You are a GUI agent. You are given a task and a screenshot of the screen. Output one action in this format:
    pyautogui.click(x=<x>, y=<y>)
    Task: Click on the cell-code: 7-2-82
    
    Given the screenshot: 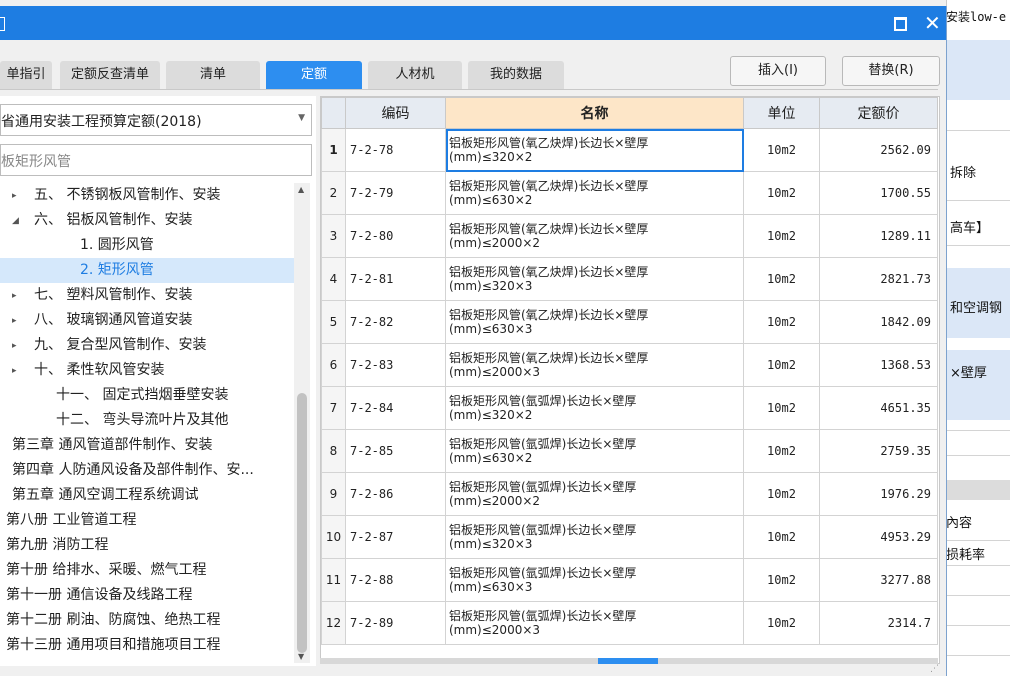 What is the action you would take?
    pyautogui.click(x=395, y=322)
    